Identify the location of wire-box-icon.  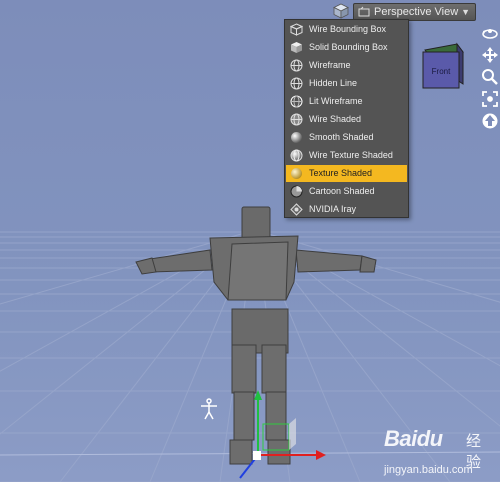
(296, 29).